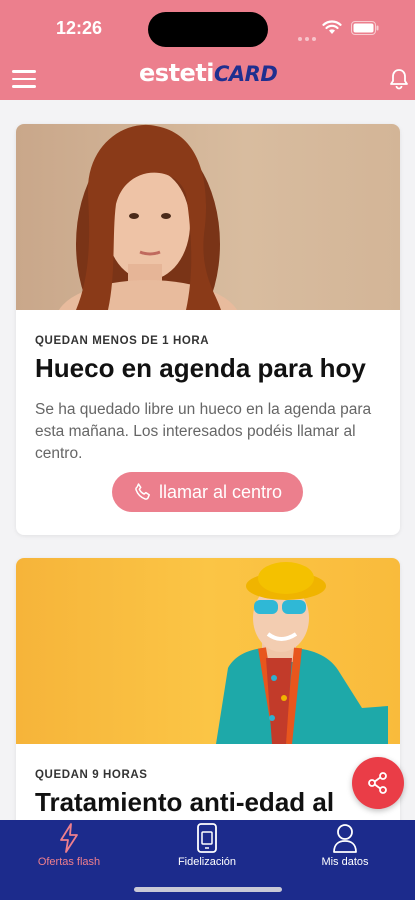 This screenshot has height=900, width=415. I want to click on app-header: esteti CARD, so click(207, 78).